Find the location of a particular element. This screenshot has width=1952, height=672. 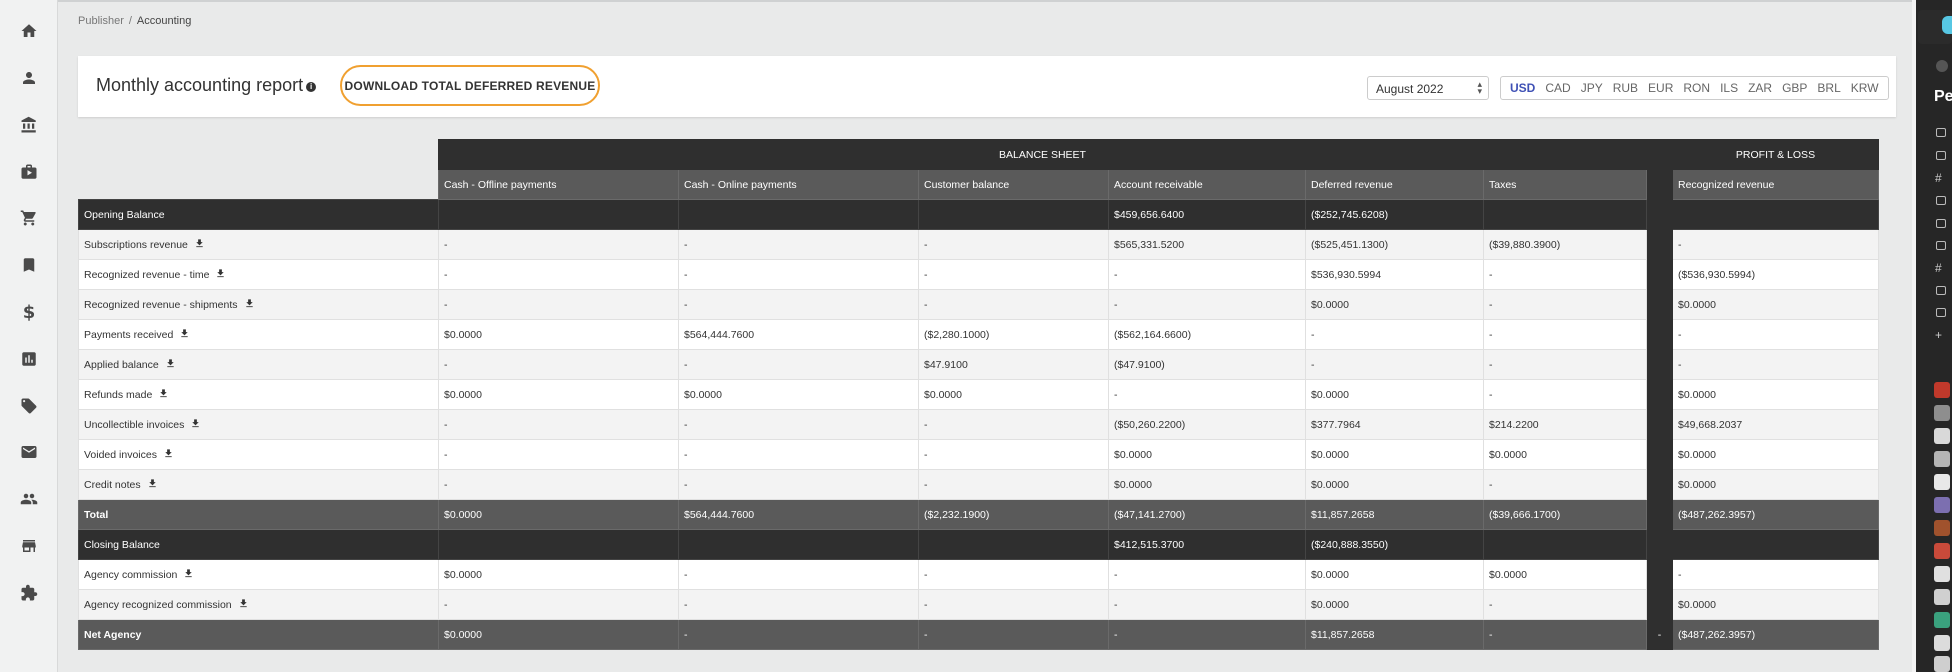

puzzle-icon is located at coordinates (29, 593).